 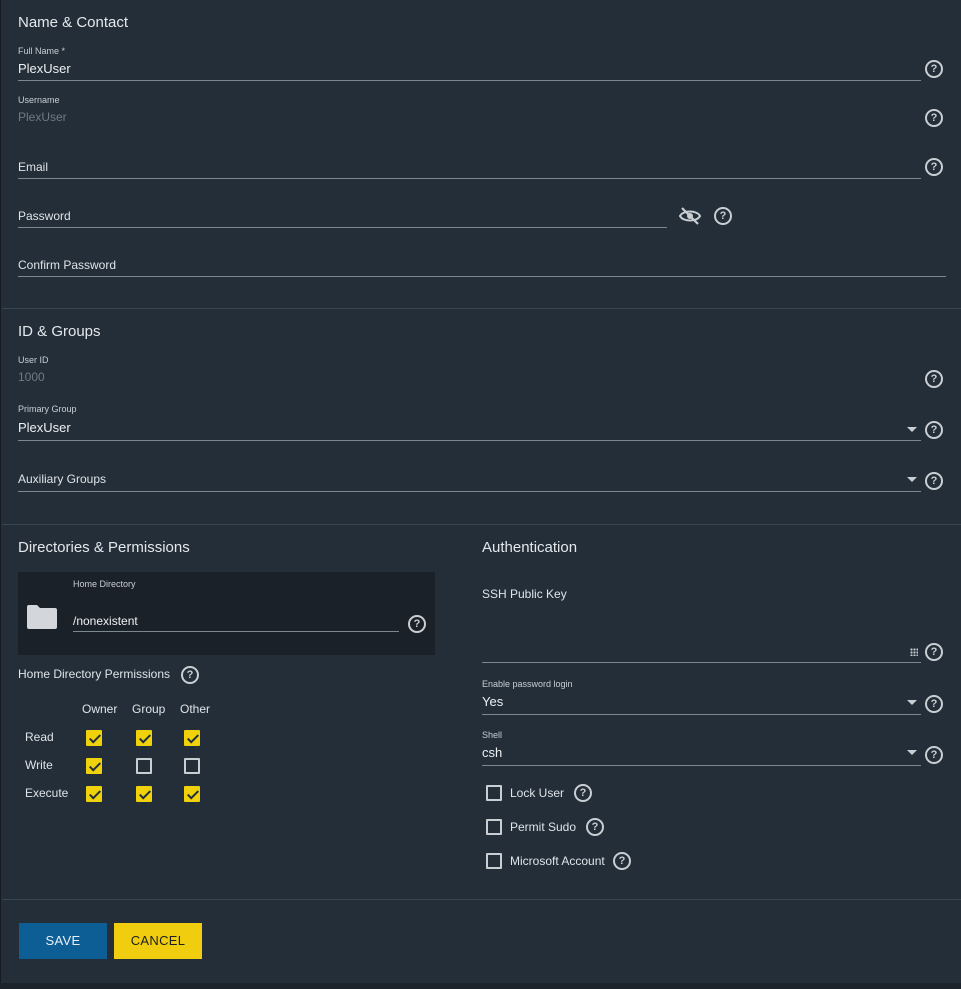 What do you see at coordinates (530, 547) in the screenshot?
I see `section-title-authentication: Authentication` at bounding box center [530, 547].